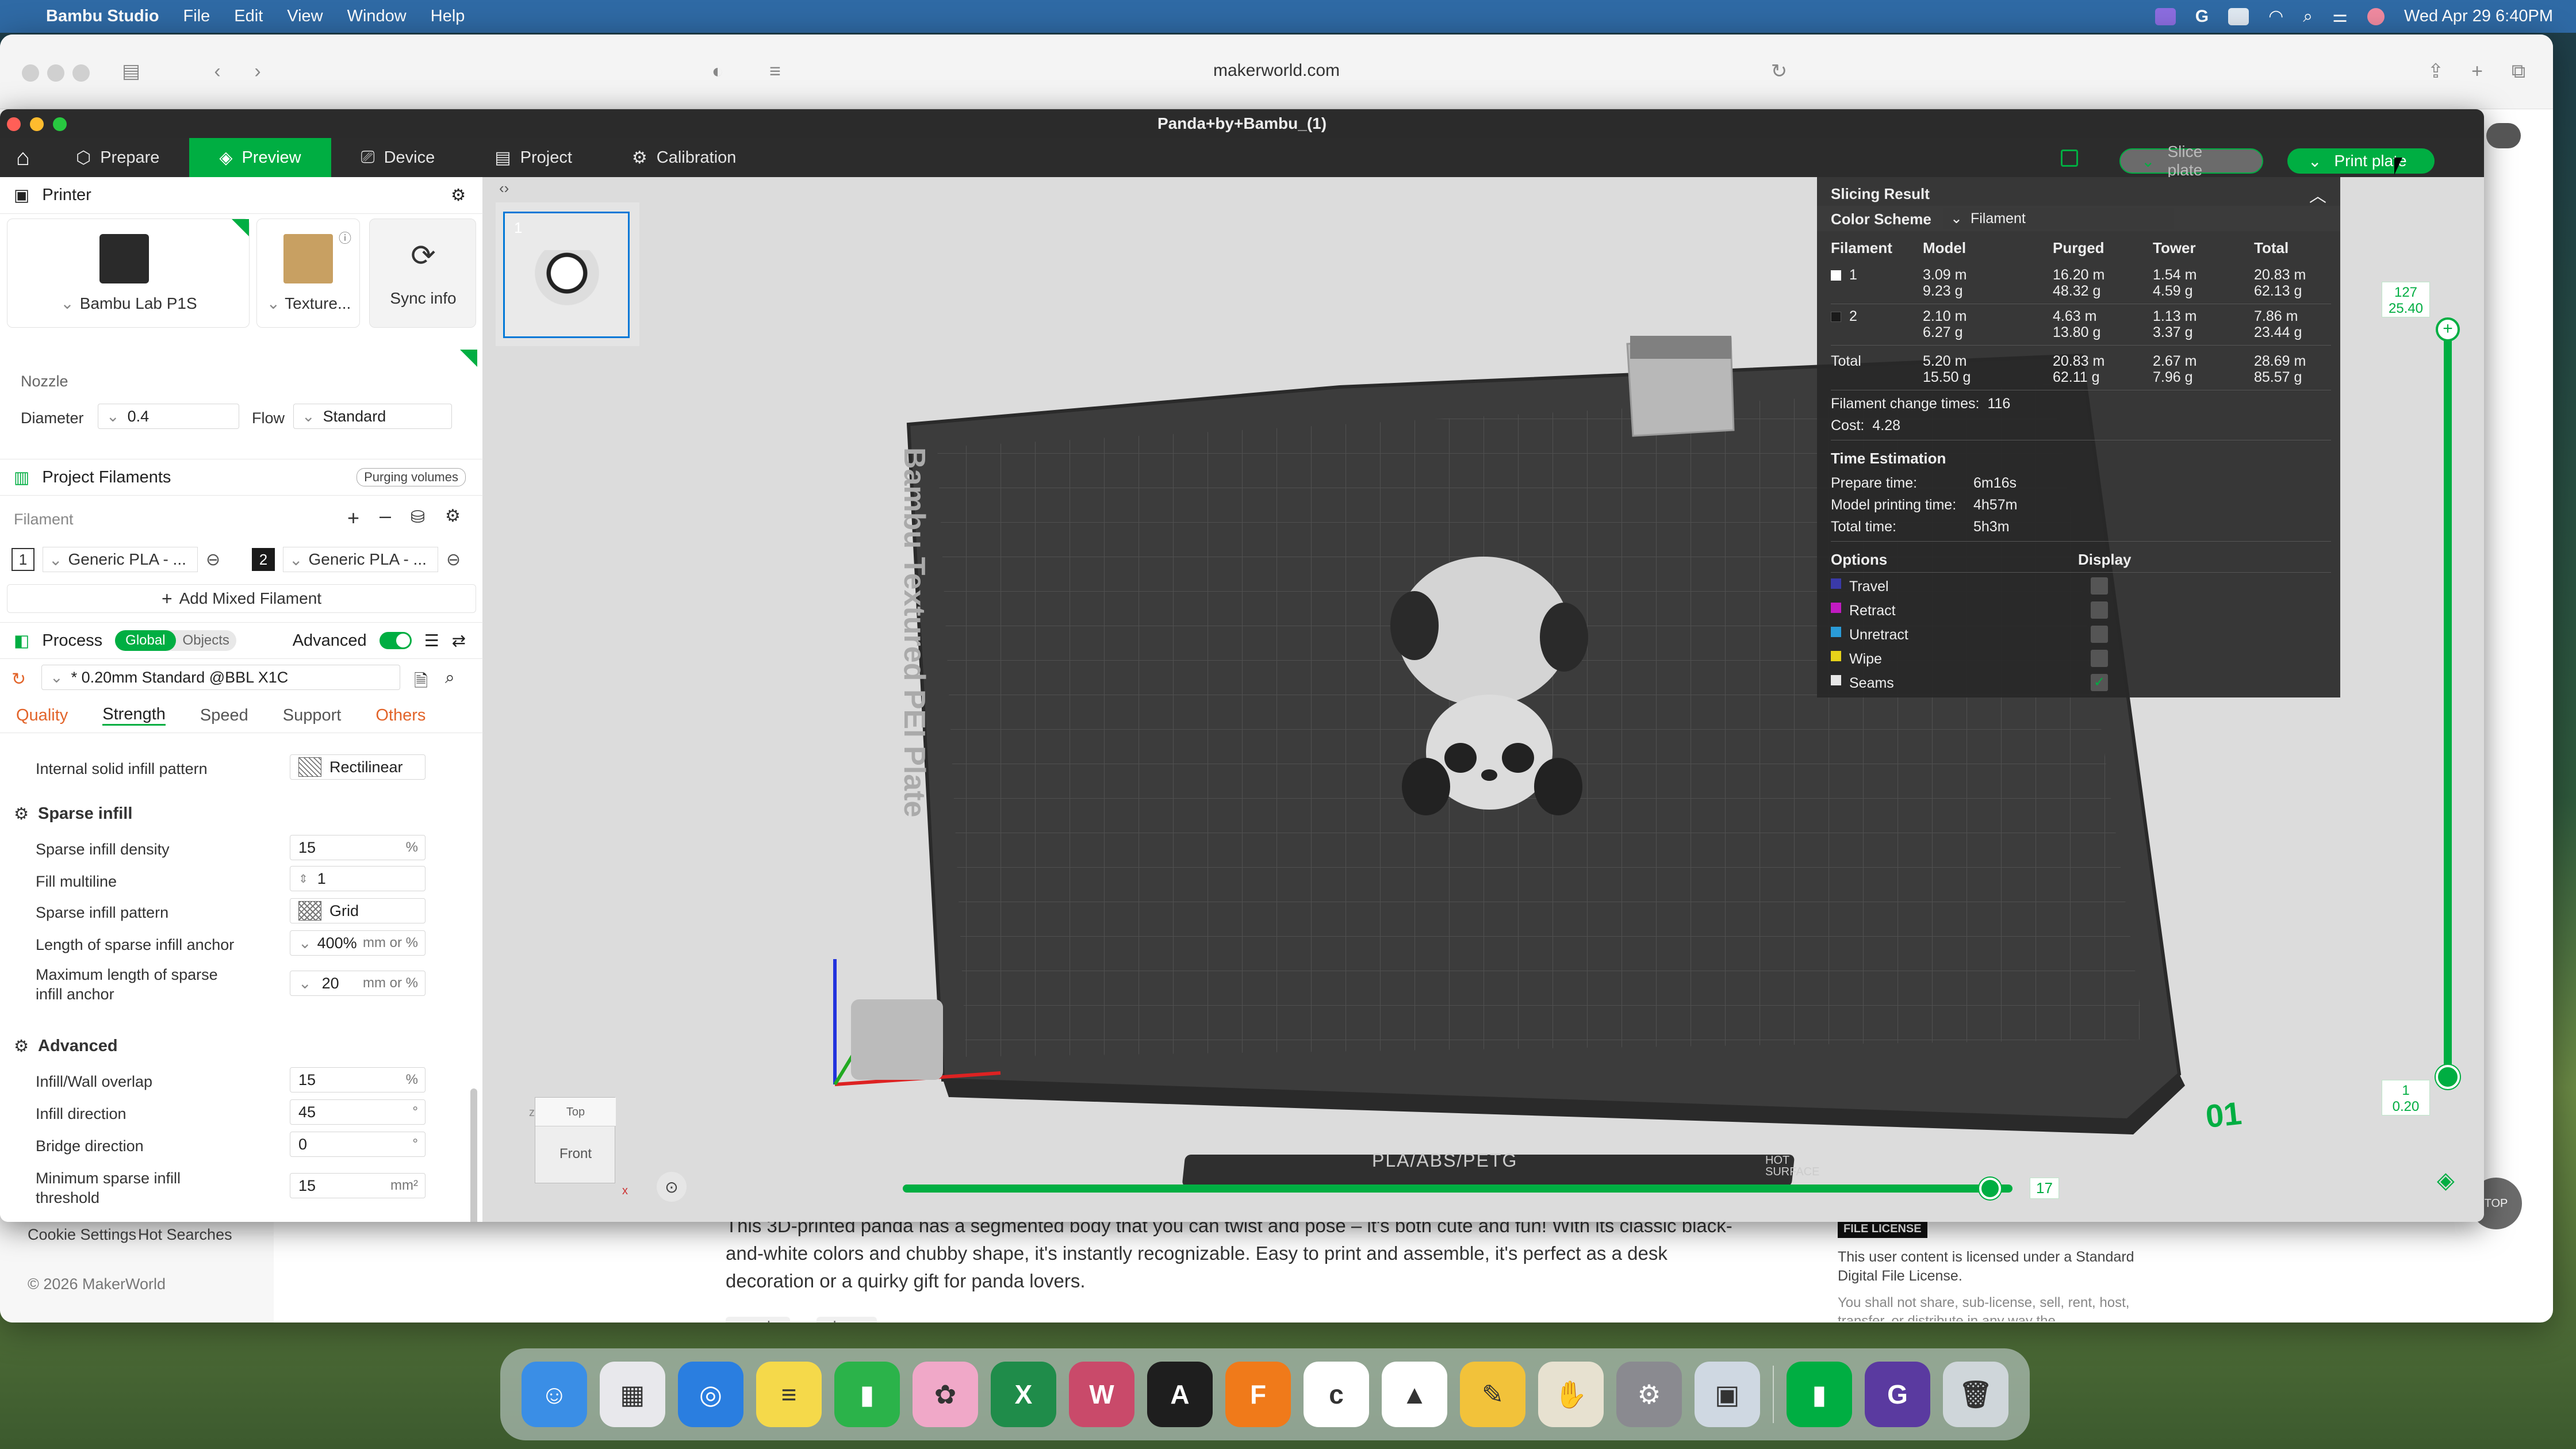 The height and width of the screenshot is (1449, 2576). Describe the element at coordinates (196, 16) in the screenshot. I see `menu-file: File` at that location.